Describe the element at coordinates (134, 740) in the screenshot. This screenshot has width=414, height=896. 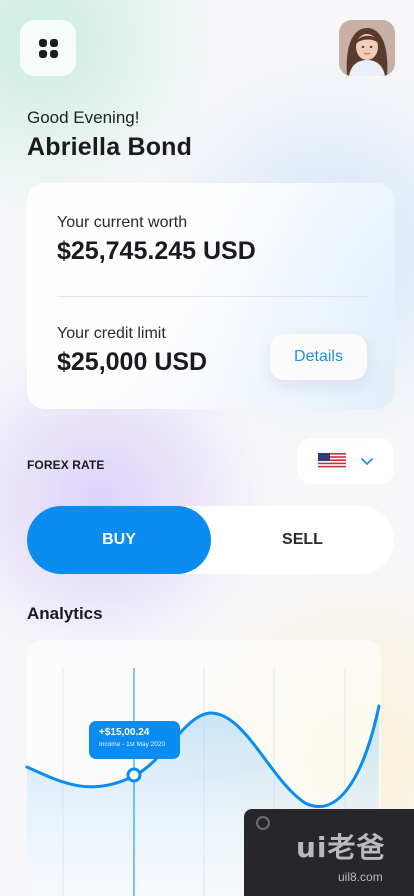
I see `chart-tooltip: +$15,00.24 Income - 1st May 2020` at that location.